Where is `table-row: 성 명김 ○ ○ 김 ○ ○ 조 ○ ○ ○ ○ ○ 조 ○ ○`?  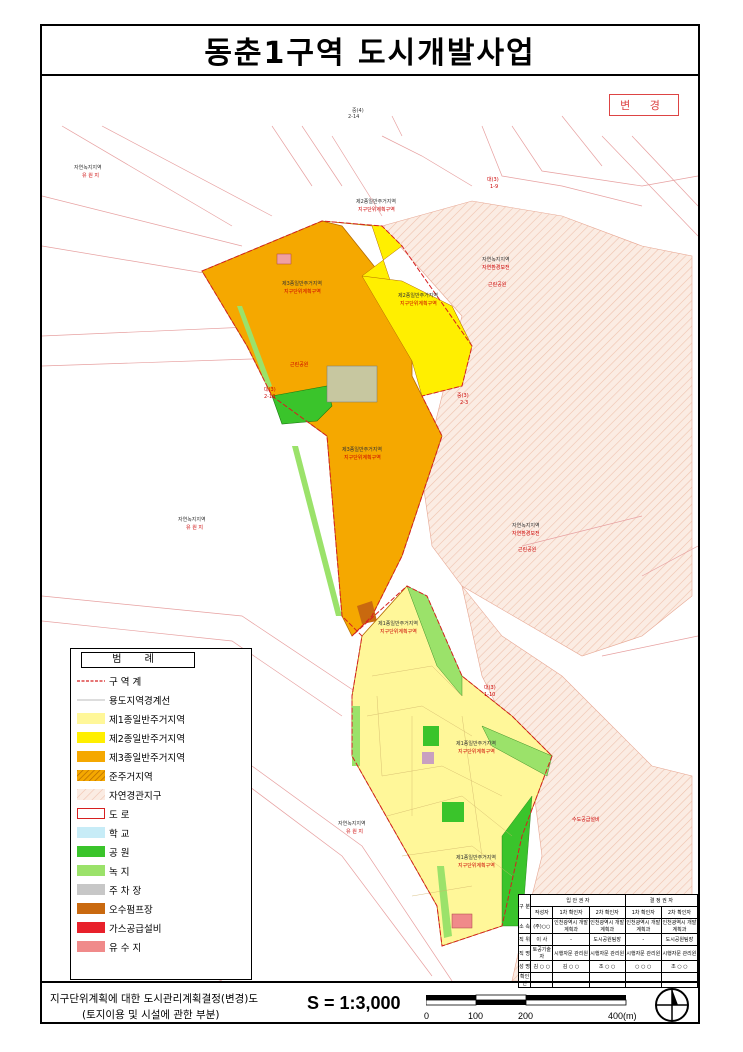 table-row: 성 명김 ○ ○ 김 ○ ○ 조 ○ ○ ○ ○ ○ 조 ○ ○ is located at coordinates (608, 966).